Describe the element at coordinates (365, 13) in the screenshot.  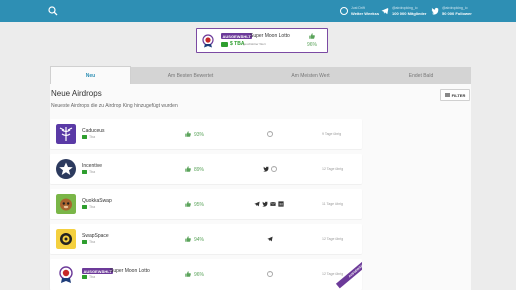
I see `stat-drift-big: Weiter Weekss` at that location.